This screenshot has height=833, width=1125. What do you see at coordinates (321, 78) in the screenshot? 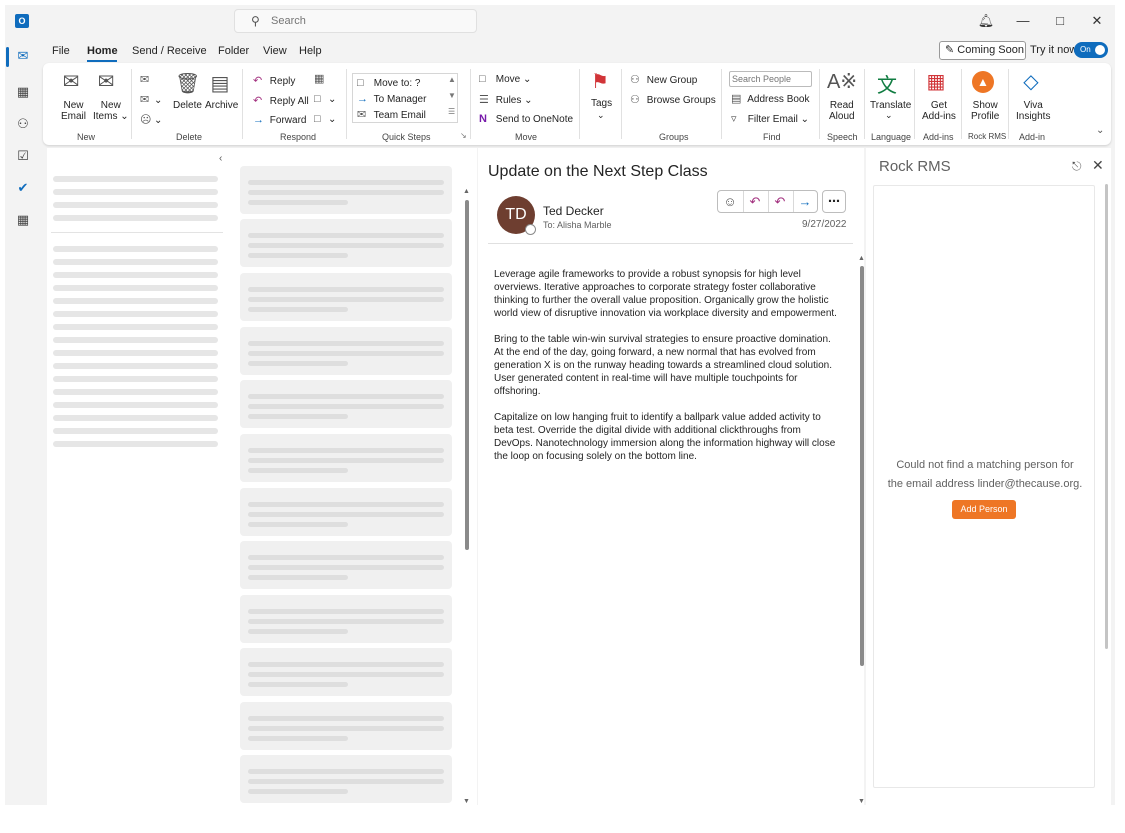
I see `meeting-icon: ▦` at bounding box center [321, 78].